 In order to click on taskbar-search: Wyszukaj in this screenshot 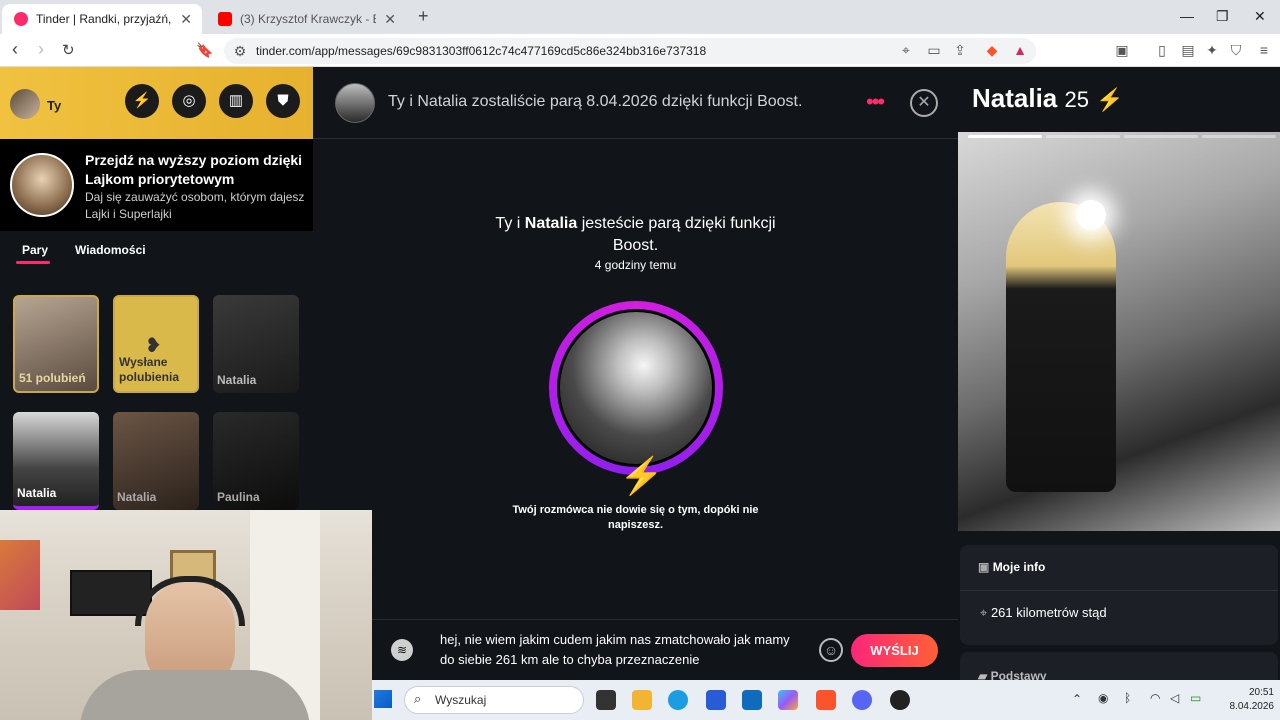, I will do `click(494, 700)`.